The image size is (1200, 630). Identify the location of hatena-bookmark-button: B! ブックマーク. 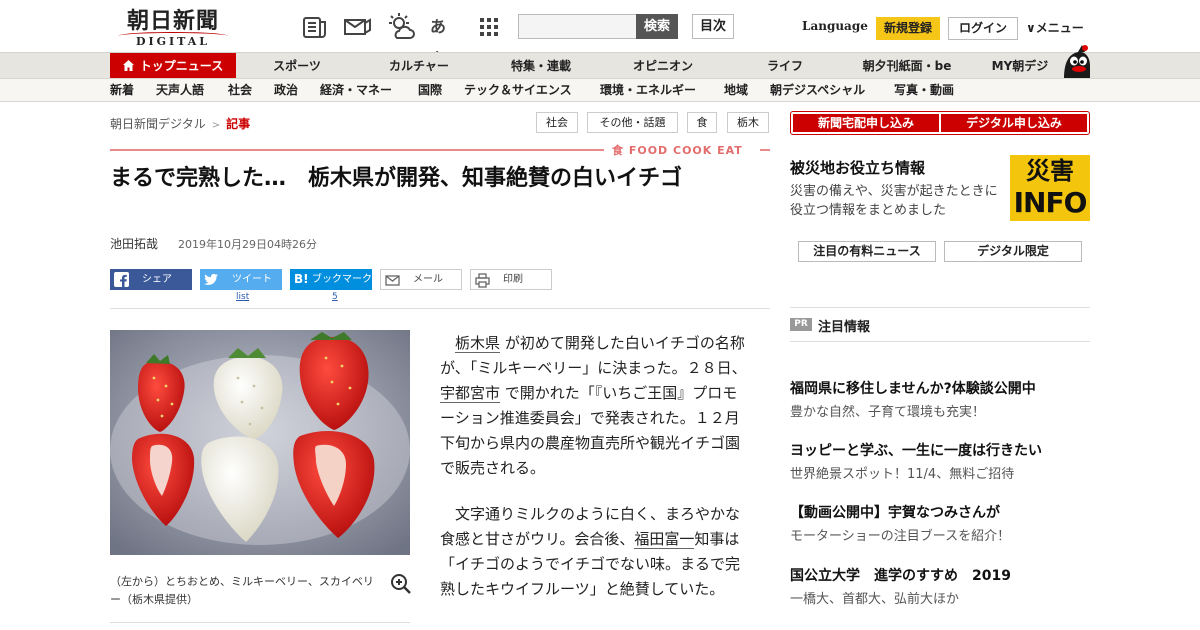
(331, 279).